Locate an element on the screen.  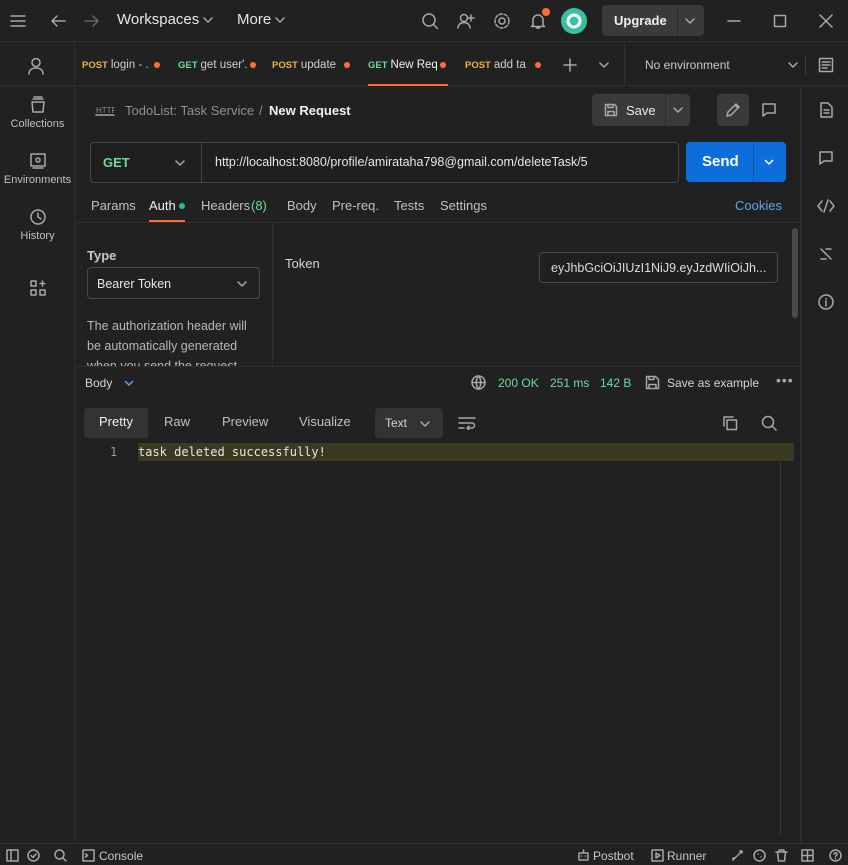
documentation-icon is located at coordinates (826, 110).